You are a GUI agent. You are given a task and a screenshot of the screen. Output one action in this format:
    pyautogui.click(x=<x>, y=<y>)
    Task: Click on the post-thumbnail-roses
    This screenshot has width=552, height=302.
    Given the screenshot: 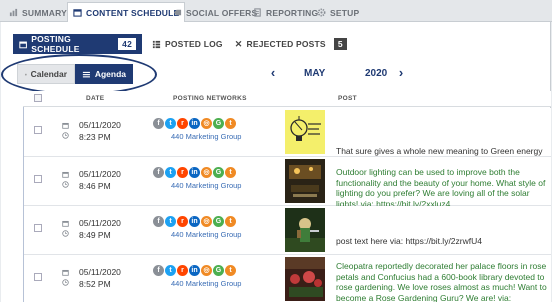 What is the action you would take?
    pyautogui.click(x=305, y=279)
    